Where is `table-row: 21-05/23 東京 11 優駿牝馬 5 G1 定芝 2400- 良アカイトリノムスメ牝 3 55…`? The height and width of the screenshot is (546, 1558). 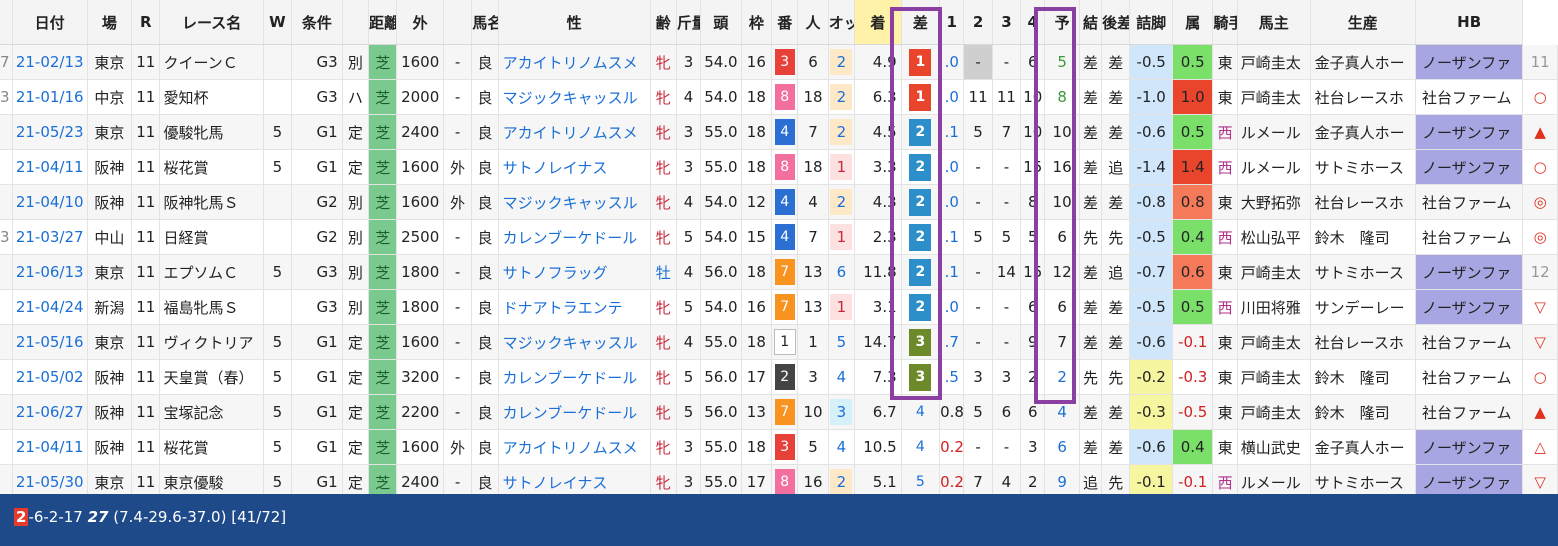
table-row: 21-05/23 東京 11 優駿牝馬 5 G1 定芝 2400- 良アカイトリノムスメ牝 3 55… is located at coordinates (779, 132).